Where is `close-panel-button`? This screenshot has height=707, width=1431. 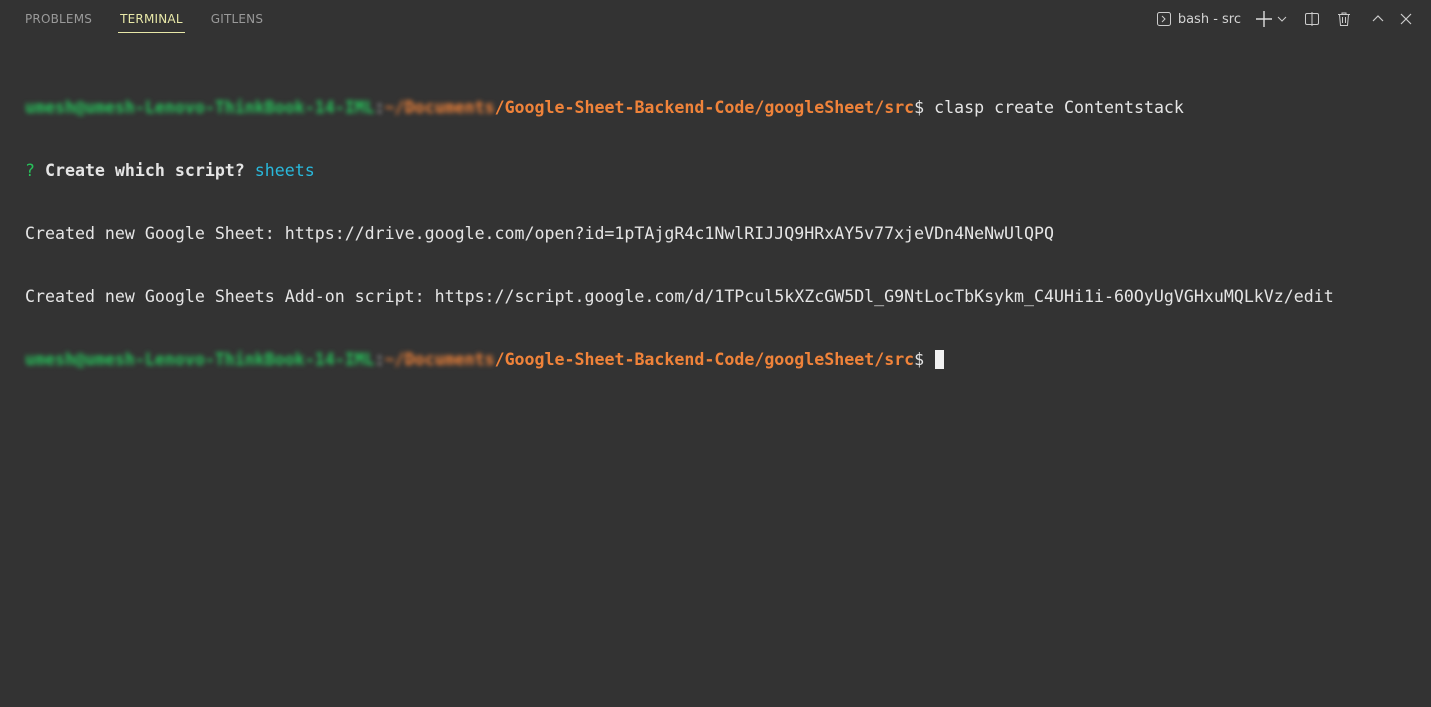
close-panel-button is located at coordinates (1406, 19).